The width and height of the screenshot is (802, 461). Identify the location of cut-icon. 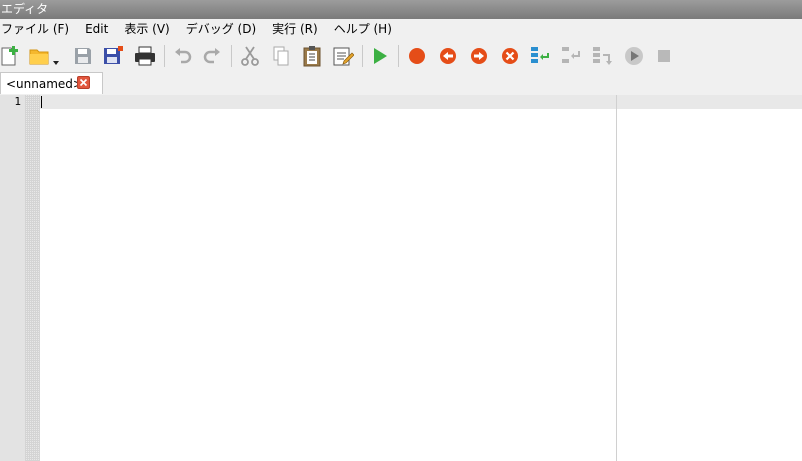
(250, 56).